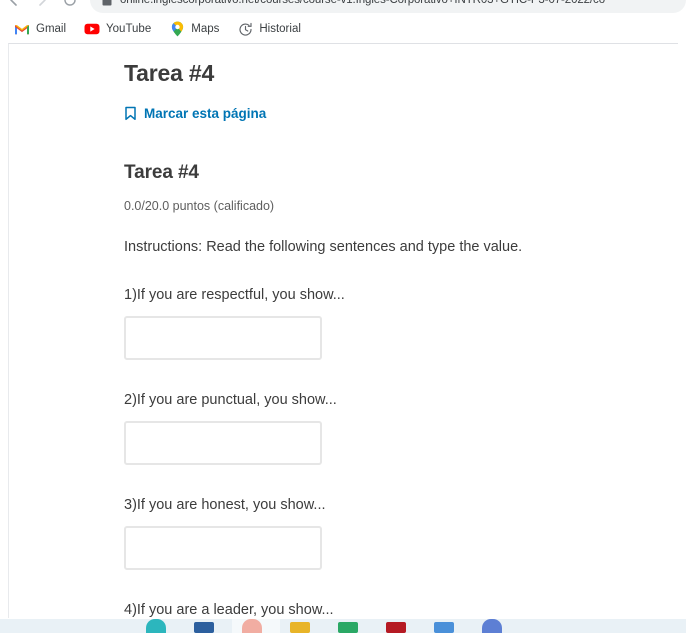 The height and width of the screenshot is (633, 686). What do you see at coordinates (130, 113) in the screenshot?
I see `bookmark-icon` at bounding box center [130, 113].